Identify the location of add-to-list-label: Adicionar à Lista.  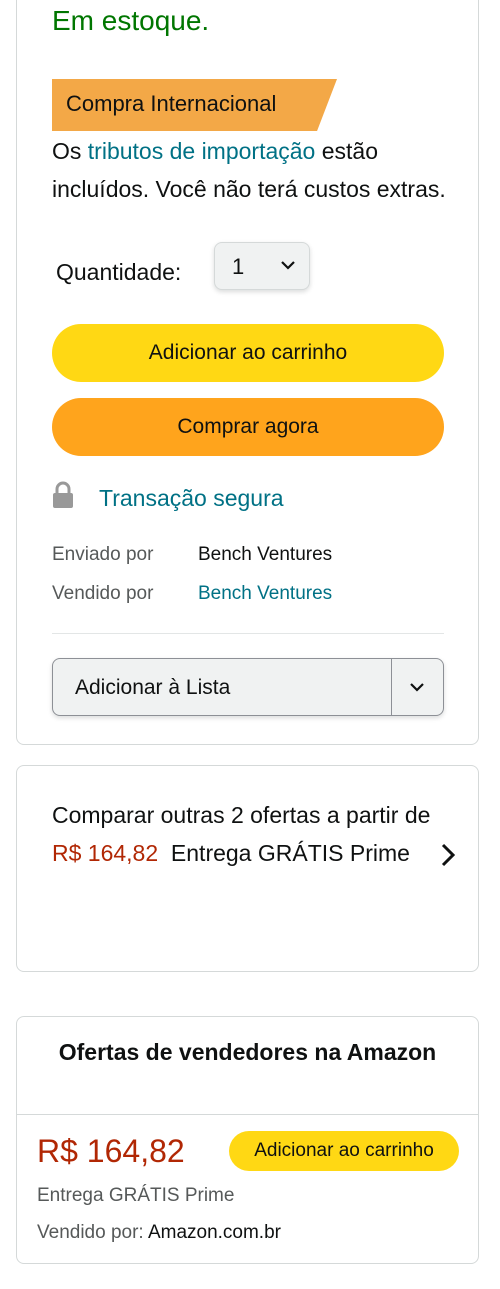
(153, 687).